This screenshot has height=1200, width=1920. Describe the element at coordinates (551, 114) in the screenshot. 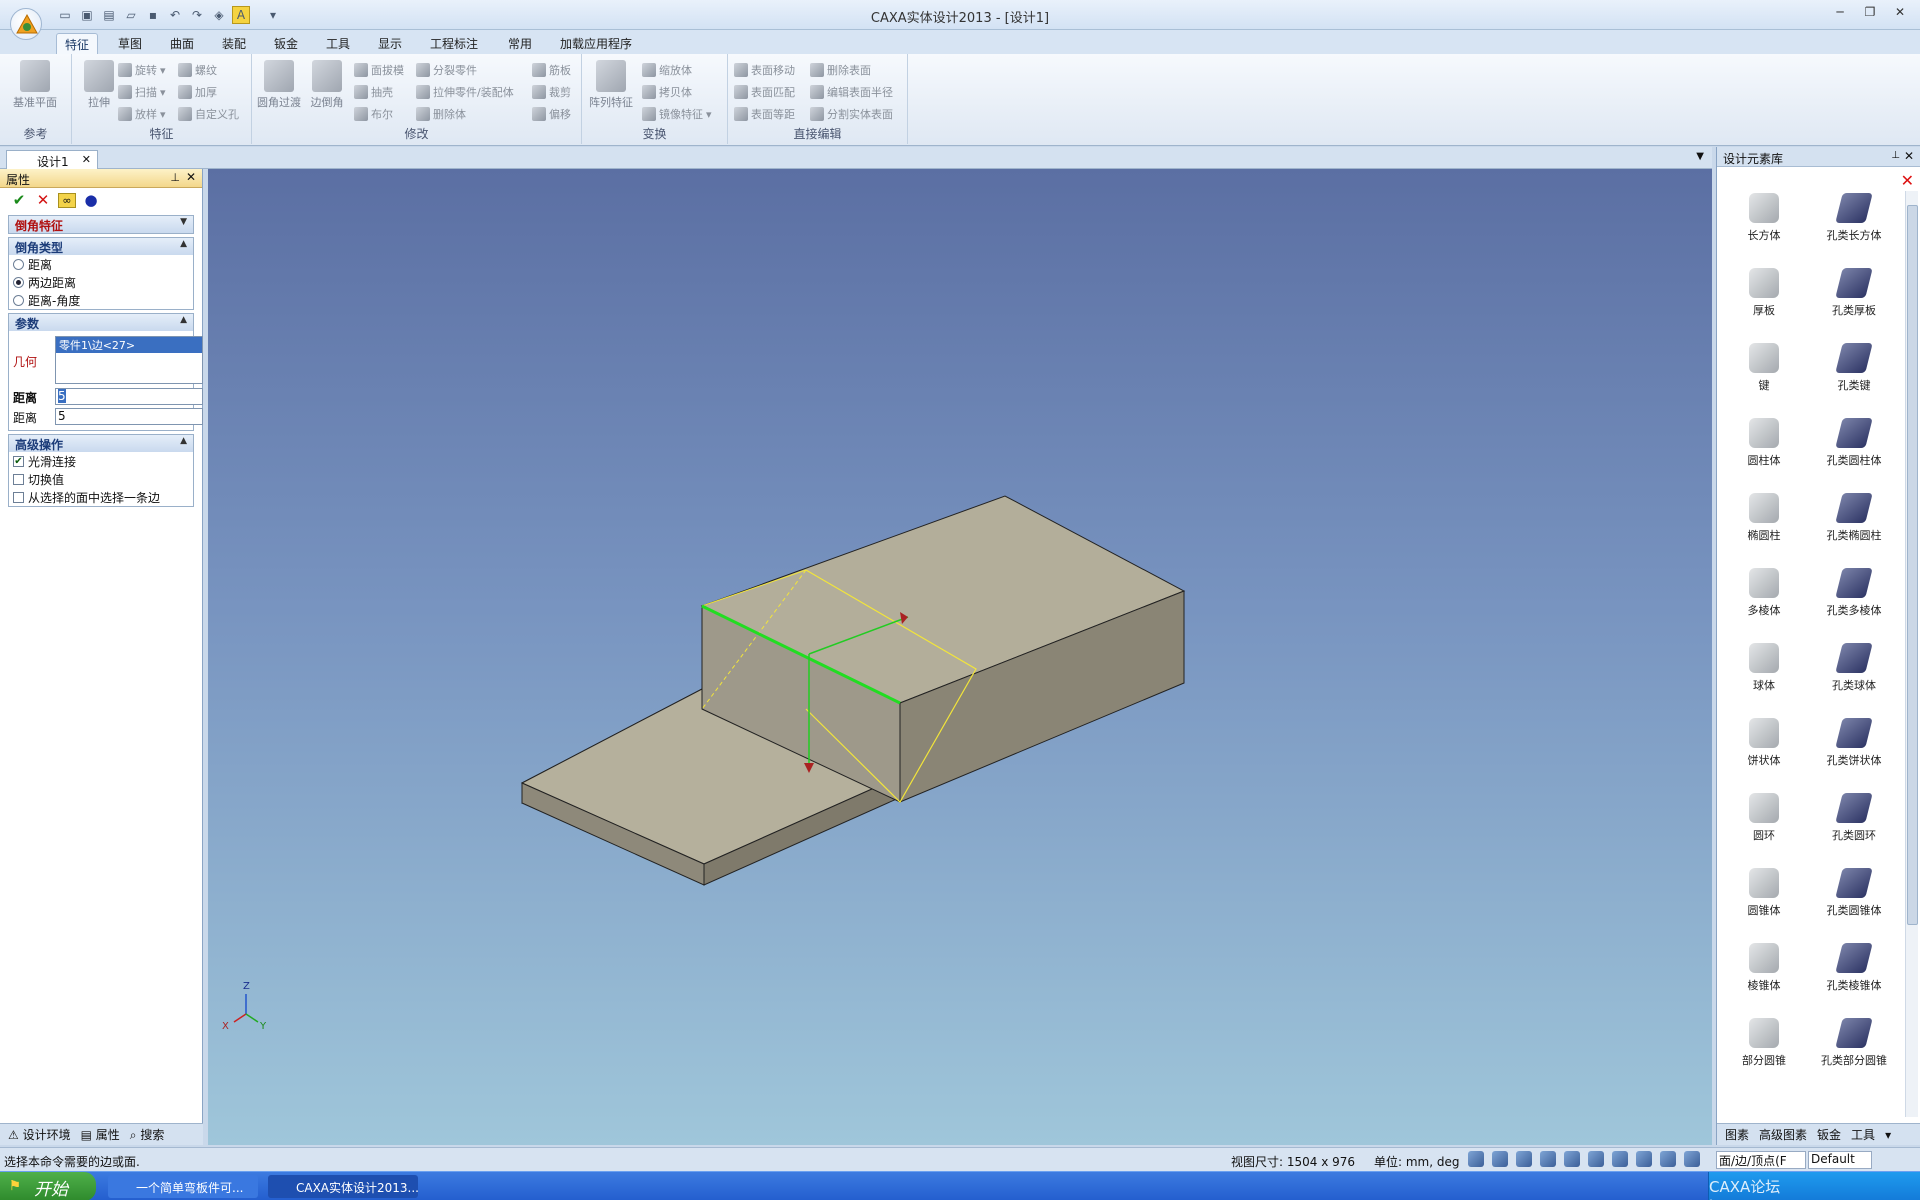

I see `offset-button: 偏移` at that location.